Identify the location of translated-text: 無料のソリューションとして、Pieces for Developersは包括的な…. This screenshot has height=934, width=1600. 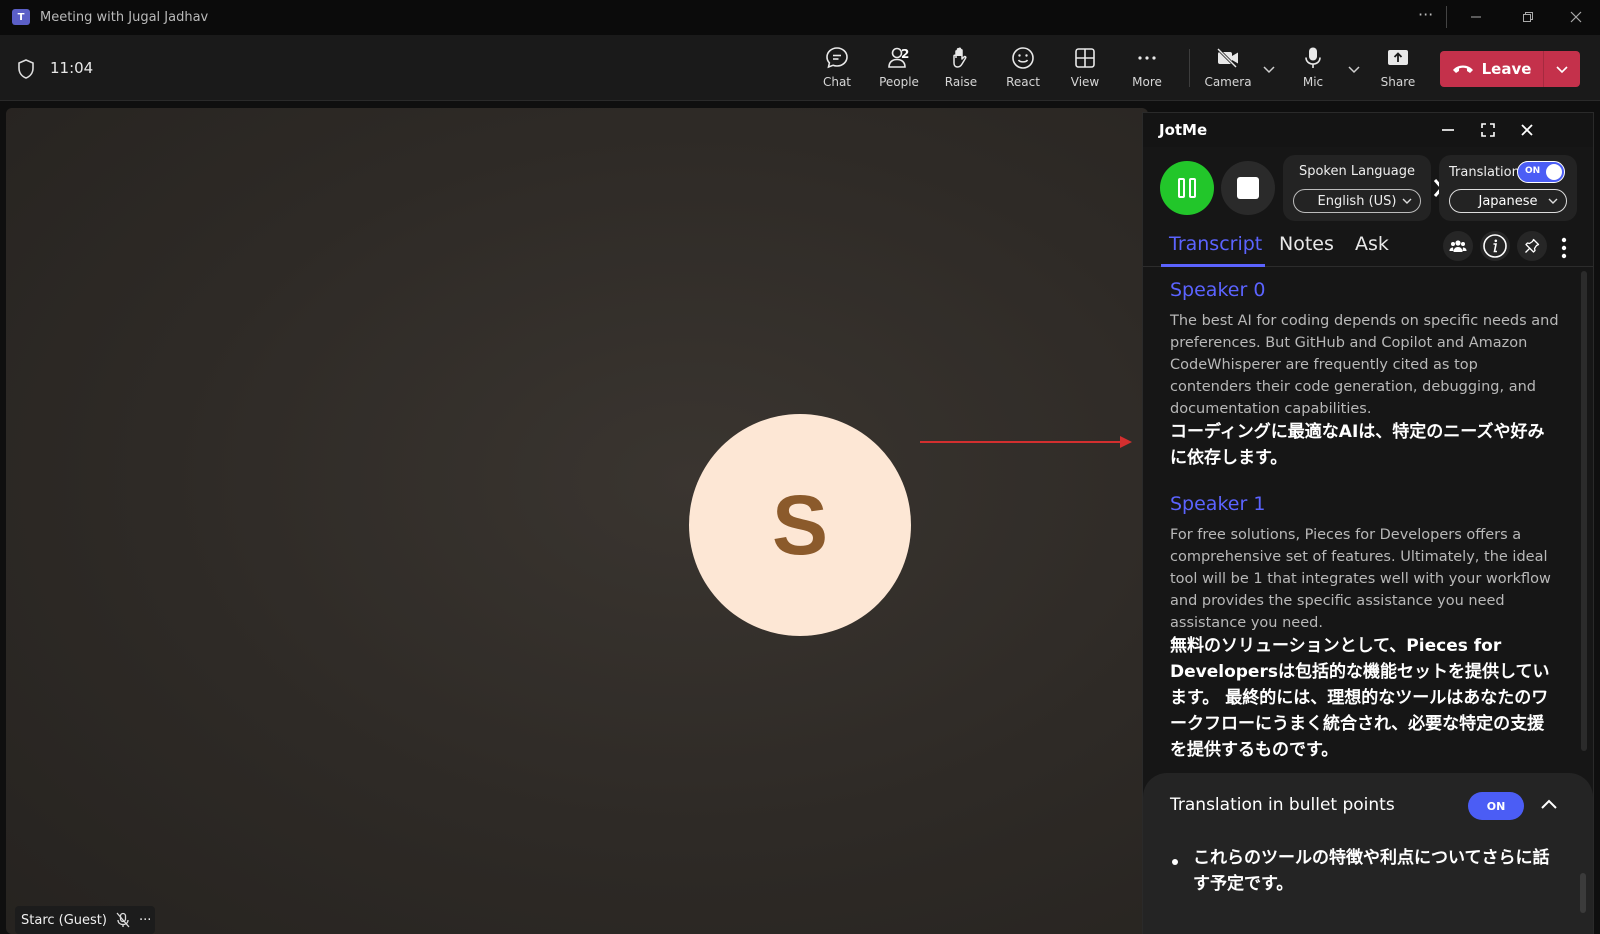
(1360, 698).